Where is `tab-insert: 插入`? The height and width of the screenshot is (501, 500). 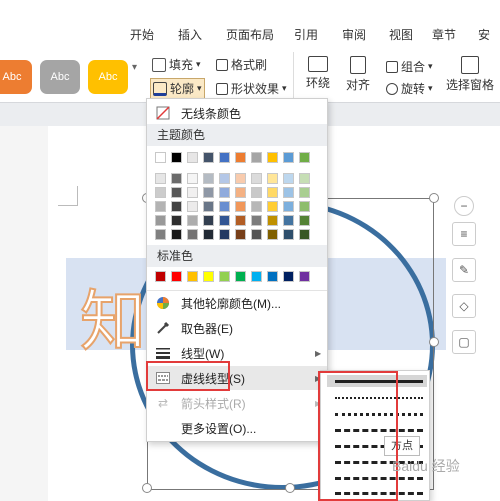
tab-insert: 插入 is located at coordinates (190, 34).